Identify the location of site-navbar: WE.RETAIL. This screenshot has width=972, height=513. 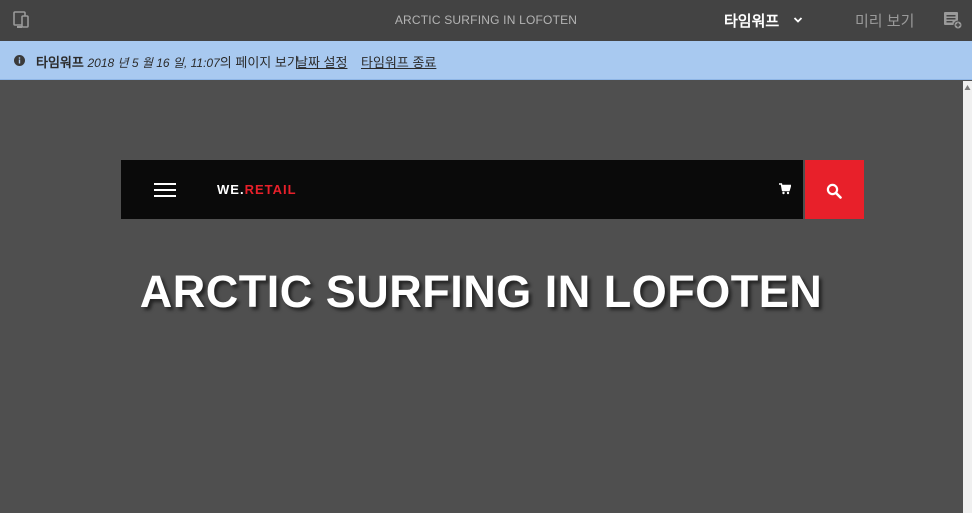
(462, 189).